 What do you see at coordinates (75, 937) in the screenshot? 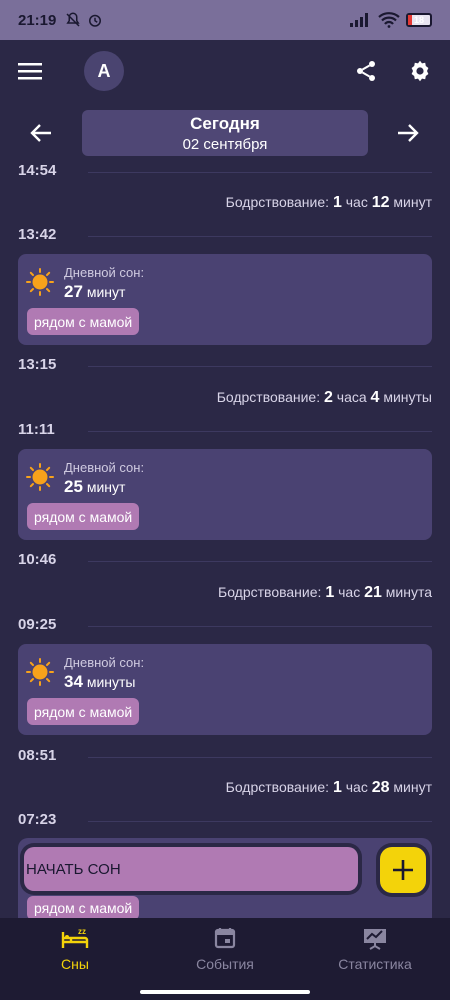
I see `bed-icon: zz` at bounding box center [75, 937].